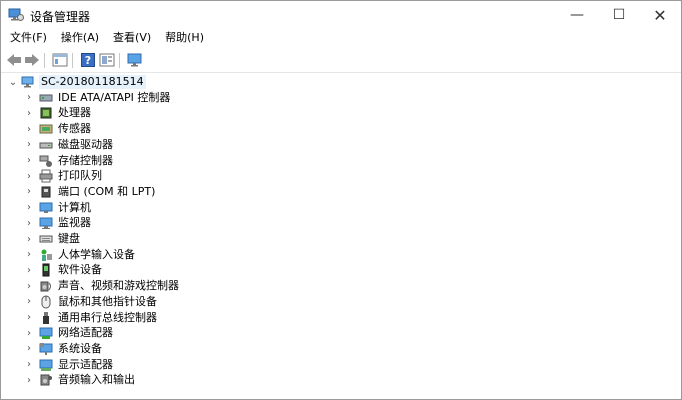 This screenshot has width=682, height=400. I want to click on tree-item-label: 显示适配器, so click(85, 364).